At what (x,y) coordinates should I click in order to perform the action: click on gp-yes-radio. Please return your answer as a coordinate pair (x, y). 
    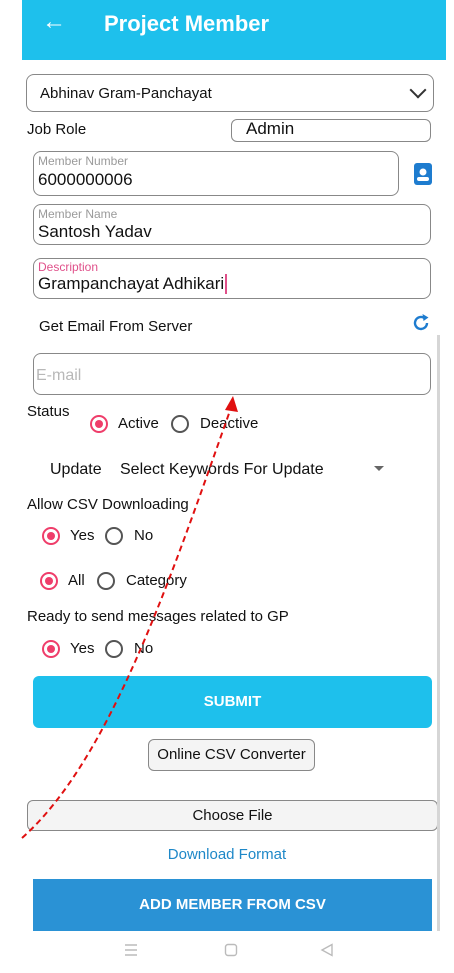
    Looking at the image, I should click on (51, 649).